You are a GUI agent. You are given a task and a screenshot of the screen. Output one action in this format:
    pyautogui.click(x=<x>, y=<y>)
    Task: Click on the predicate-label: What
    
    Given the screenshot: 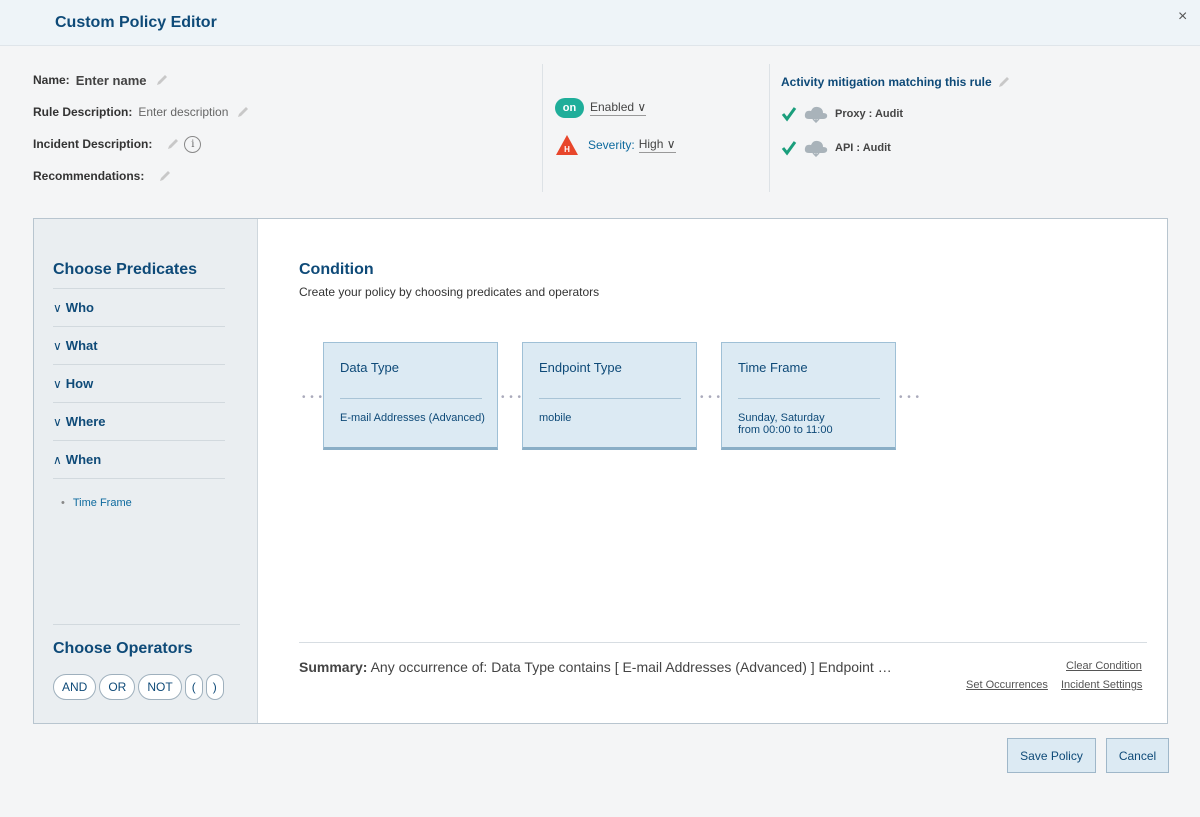 What is the action you would take?
    pyautogui.click(x=81, y=345)
    